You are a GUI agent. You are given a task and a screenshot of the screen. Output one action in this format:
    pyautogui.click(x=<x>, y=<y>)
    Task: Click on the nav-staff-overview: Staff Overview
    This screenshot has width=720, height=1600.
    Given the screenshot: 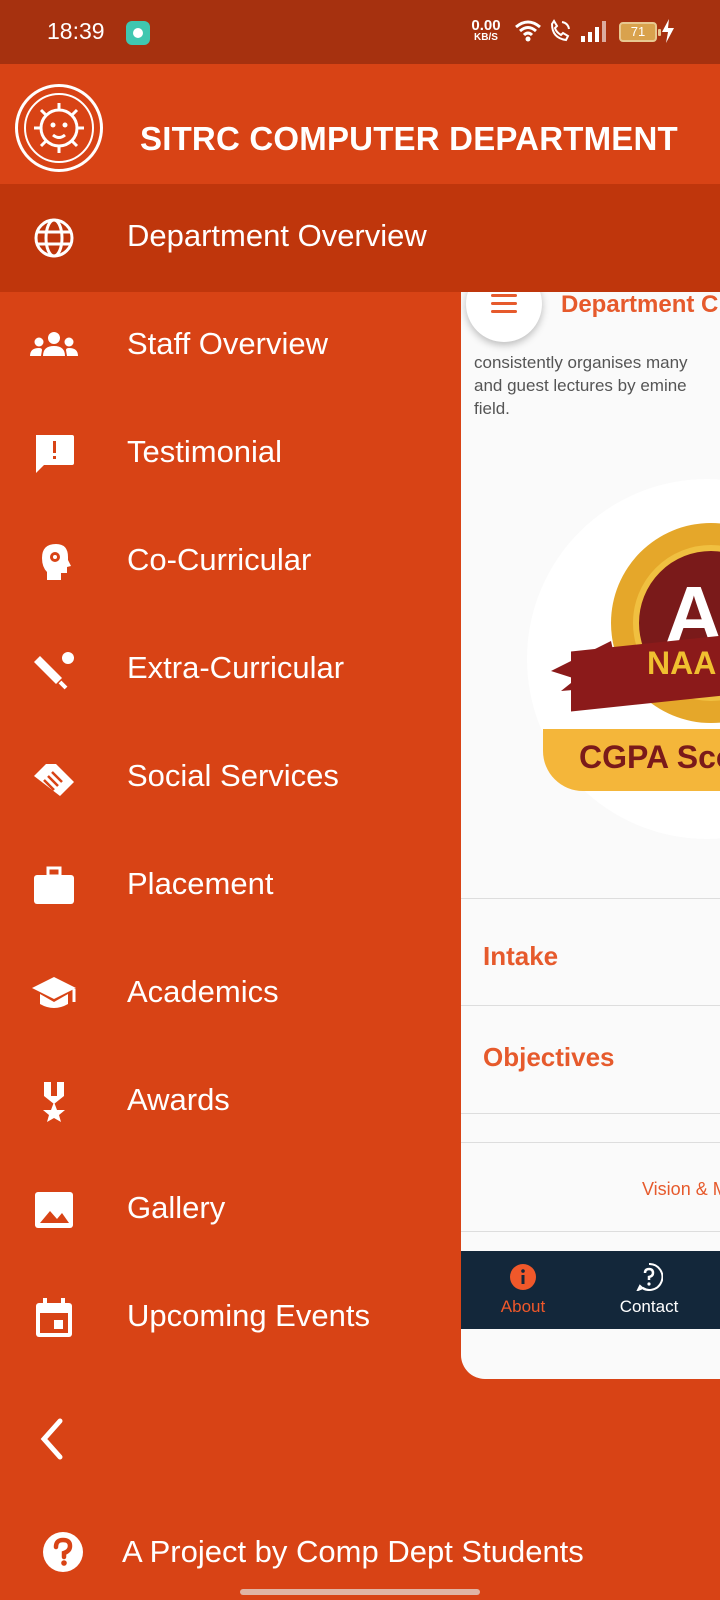 What is the action you would take?
    pyautogui.click(x=360, y=346)
    